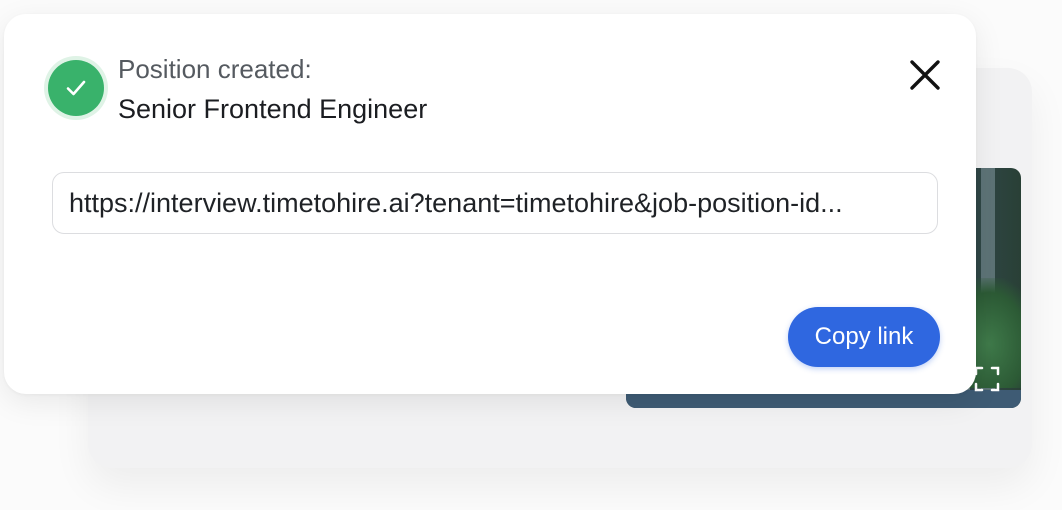 The height and width of the screenshot is (510, 1062). Describe the element at coordinates (987, 379) in the screenshot. I see `fullscreen-icon` at that location.